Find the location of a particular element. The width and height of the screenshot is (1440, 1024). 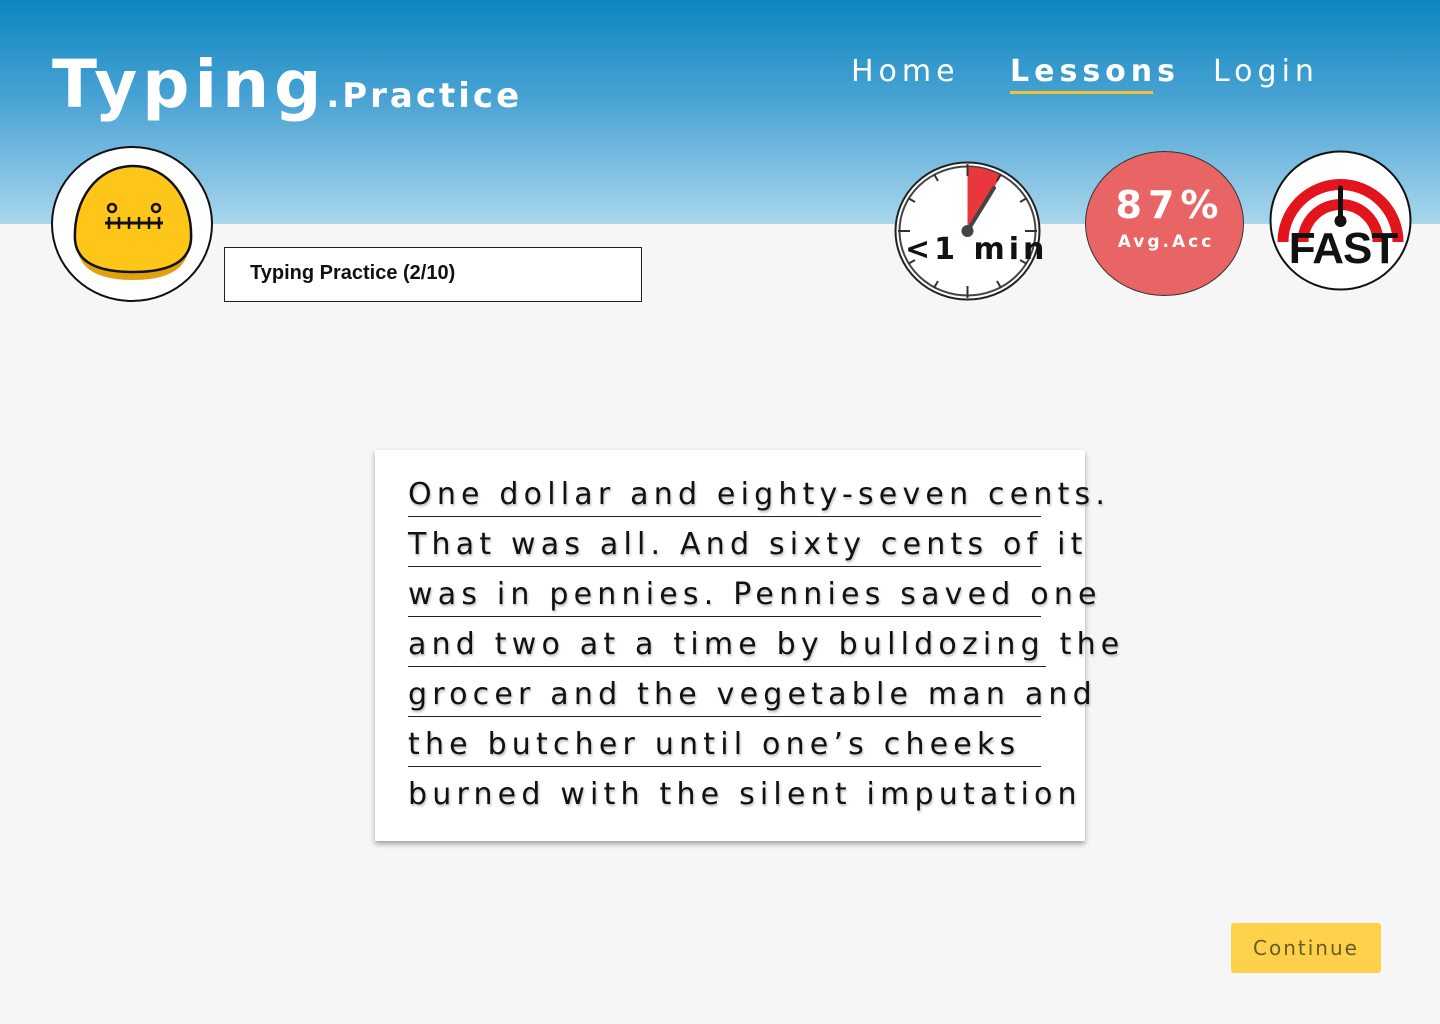

fast-badge-text: FAST is located at coordinates (1343, 248).